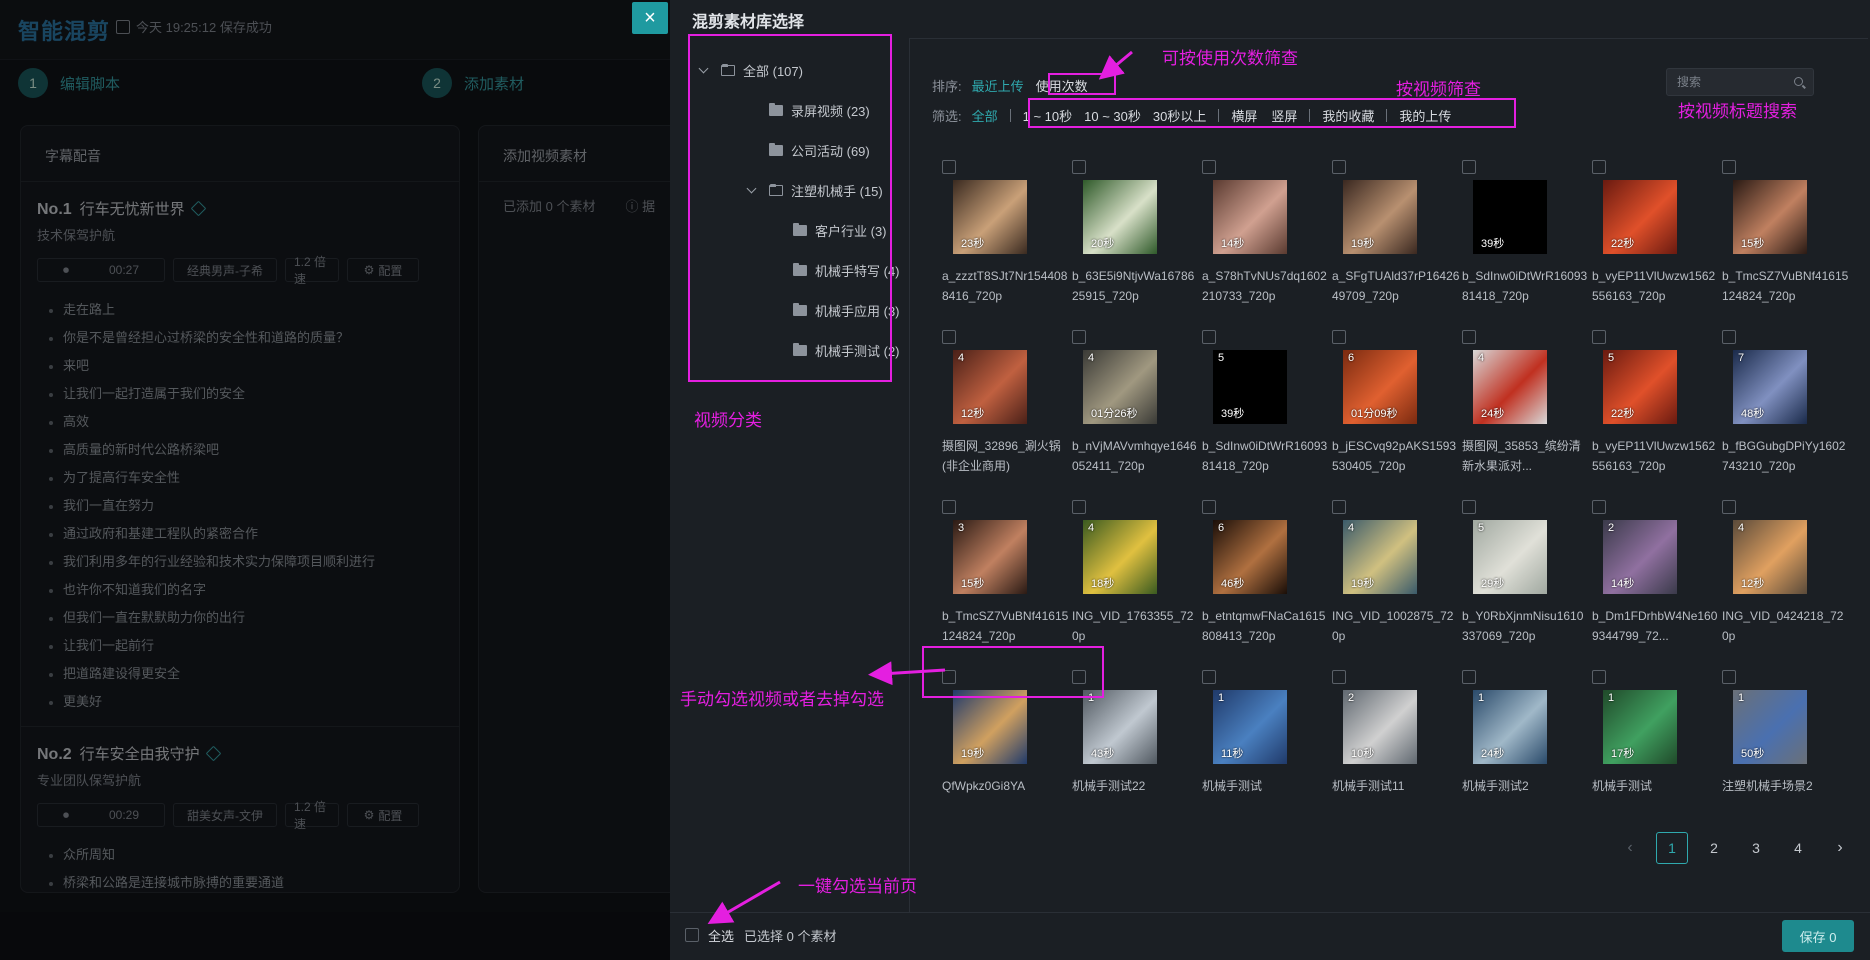 The image size is (1870, 960). Describe the element at coordinates (1722, 82) in the screenshot. I see `search-input` at that location.